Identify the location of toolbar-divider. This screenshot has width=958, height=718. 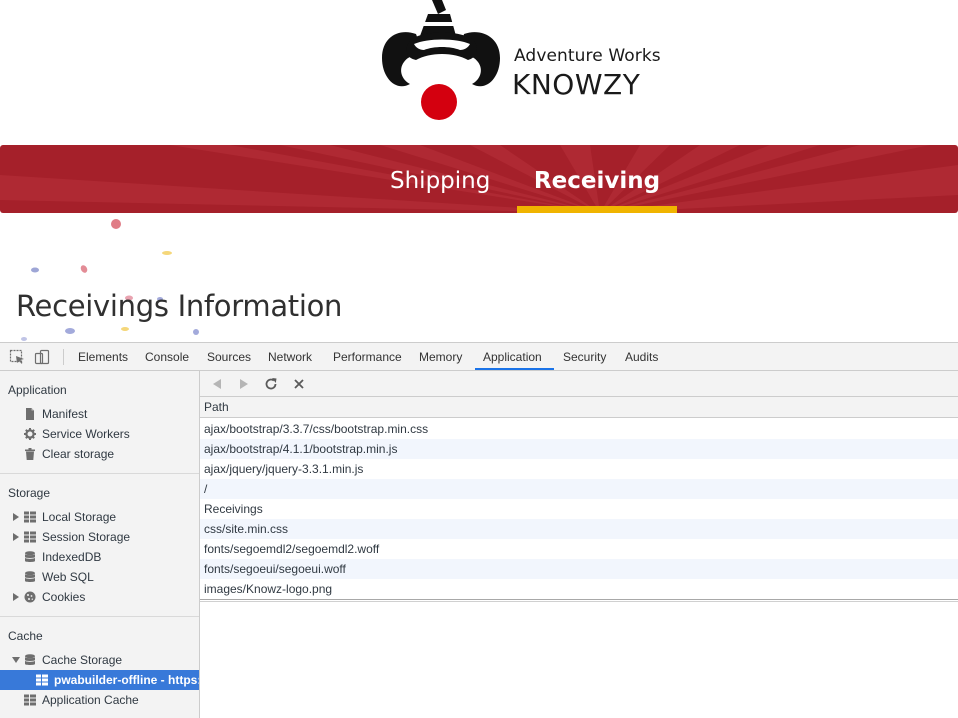
(63, 357).